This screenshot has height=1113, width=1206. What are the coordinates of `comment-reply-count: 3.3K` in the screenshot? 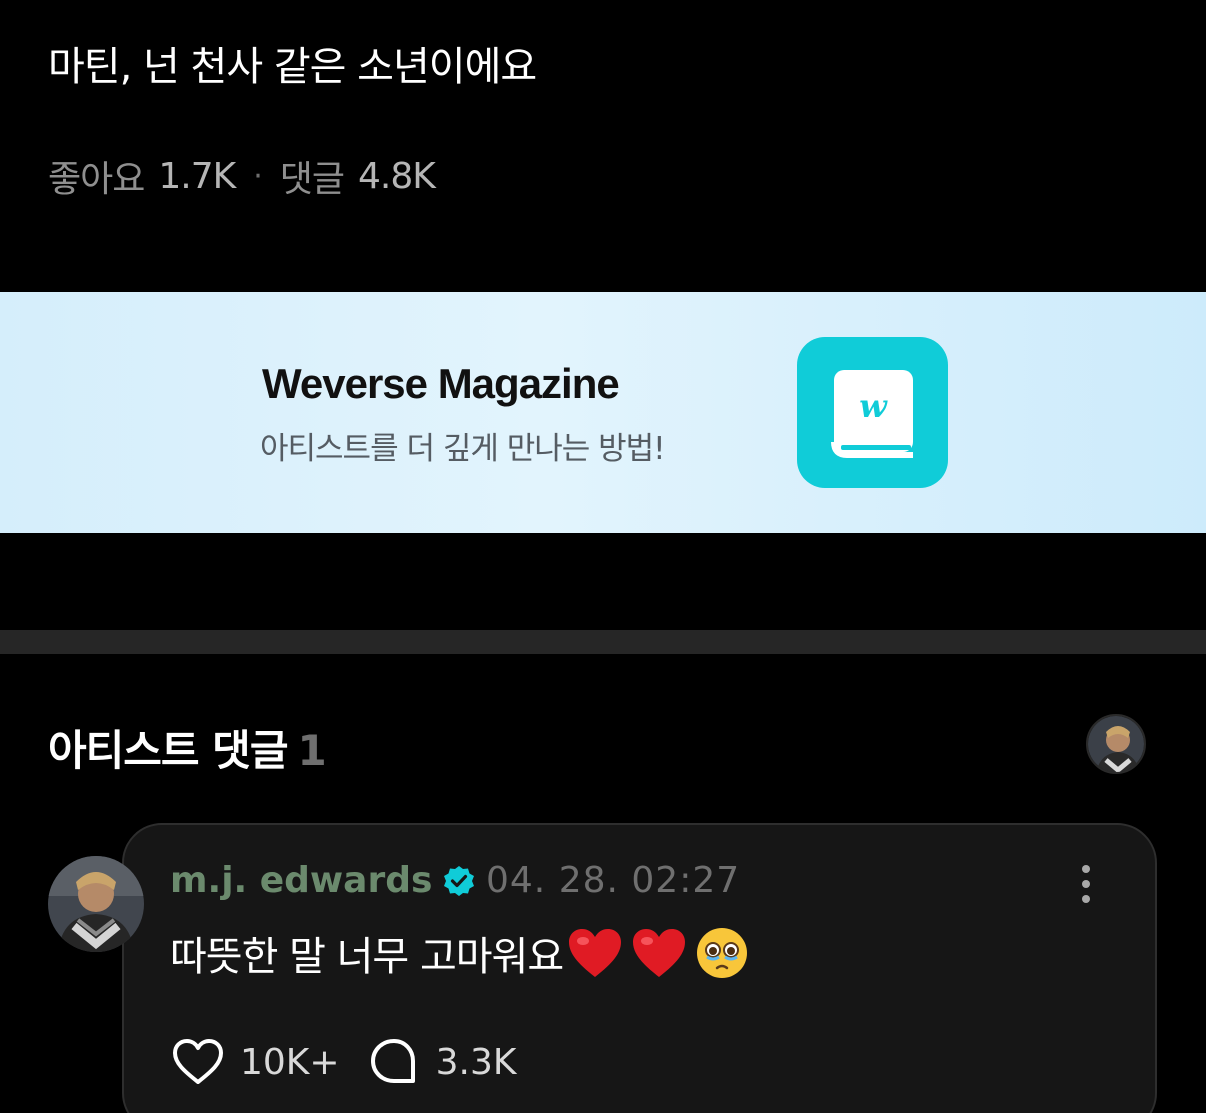 It's located at (476, 1062).